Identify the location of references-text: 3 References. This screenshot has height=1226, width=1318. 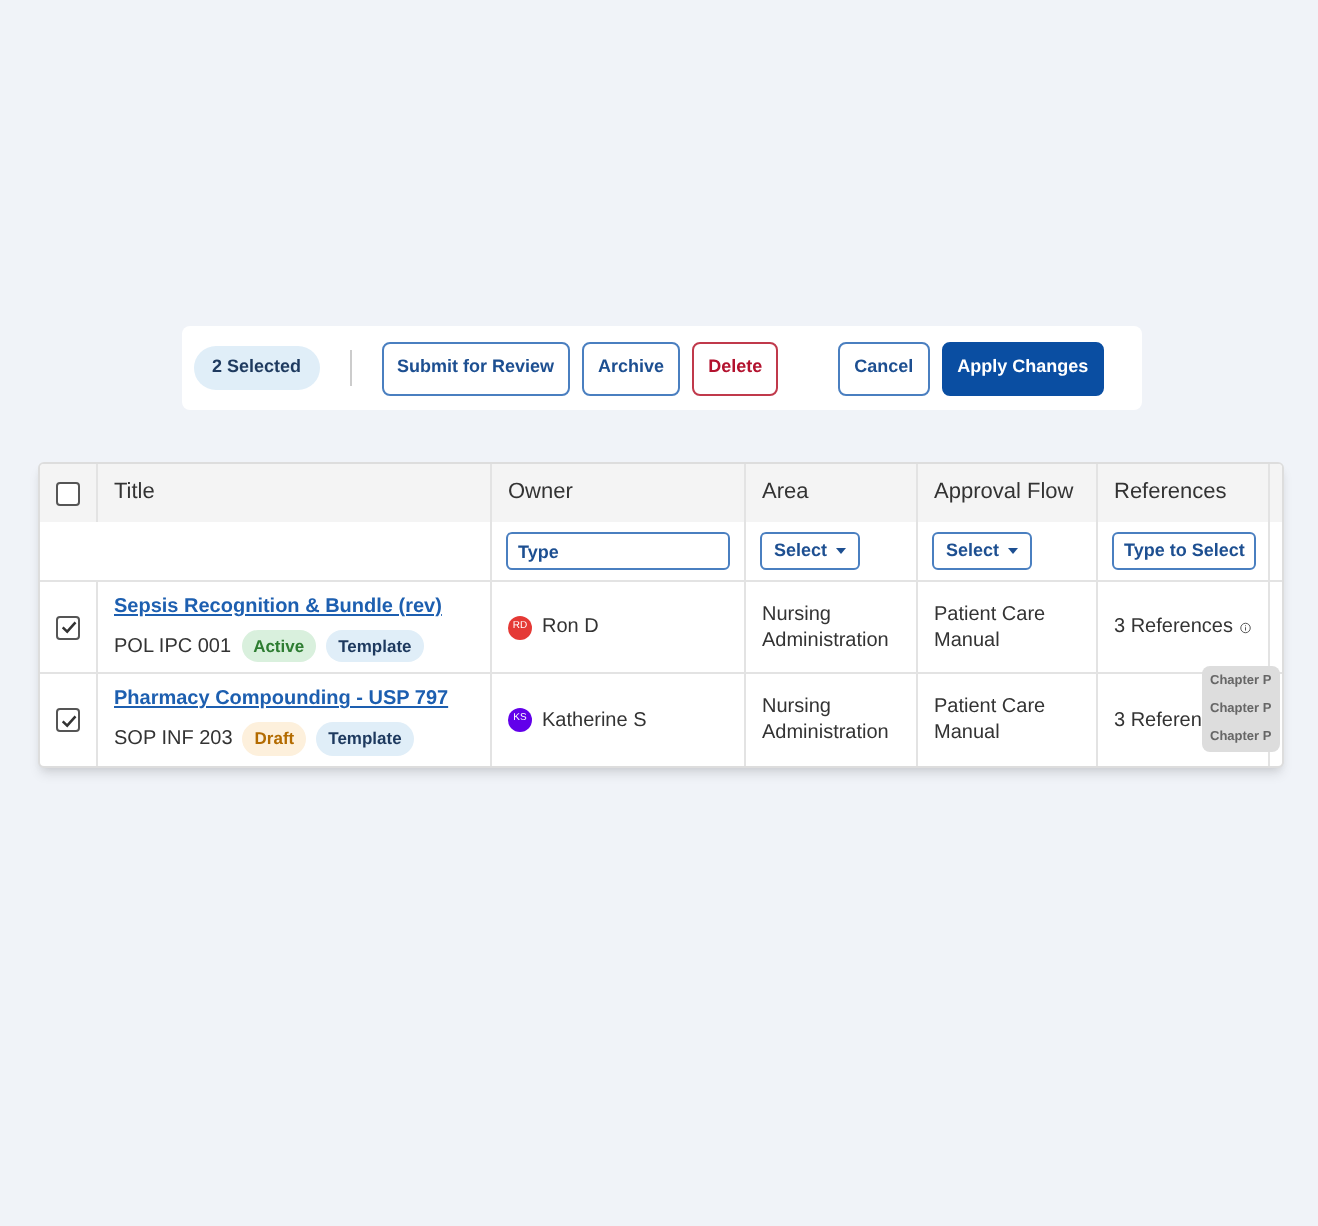
(1173, 628).